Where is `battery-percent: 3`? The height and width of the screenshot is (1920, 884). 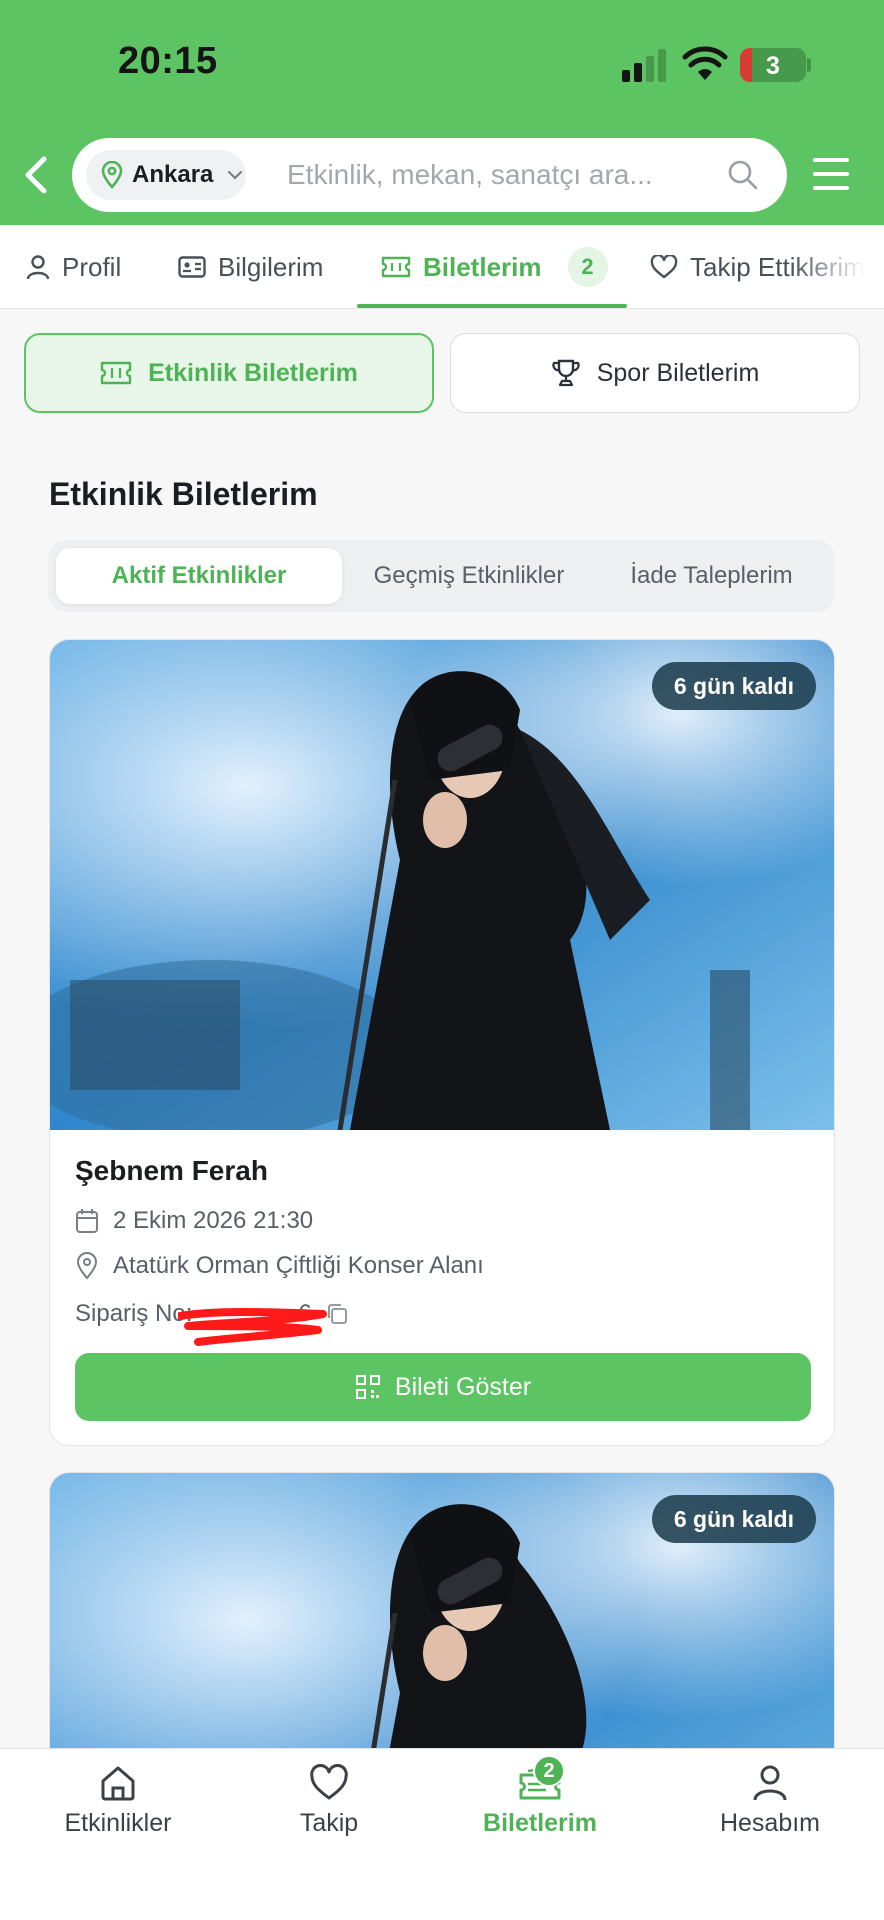
battery-percent: 3 is located at coordinates (773, 66).